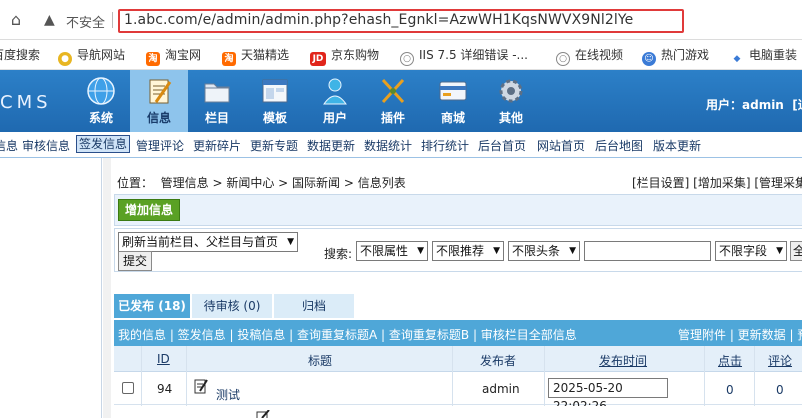  I want to click on submenu-version-update: 版本更新, so click(677, 145).